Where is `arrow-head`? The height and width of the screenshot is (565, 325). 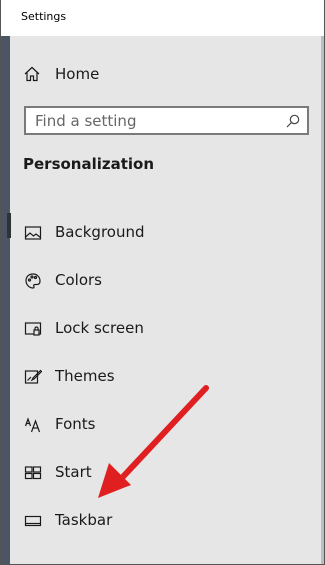 arrow-head is located at coordinates (114, 480).